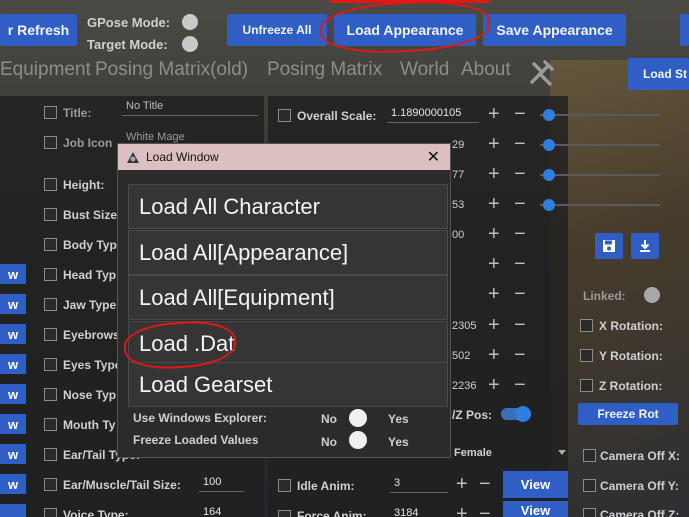  I want to click on voice-input: 164, so click(221, 511).